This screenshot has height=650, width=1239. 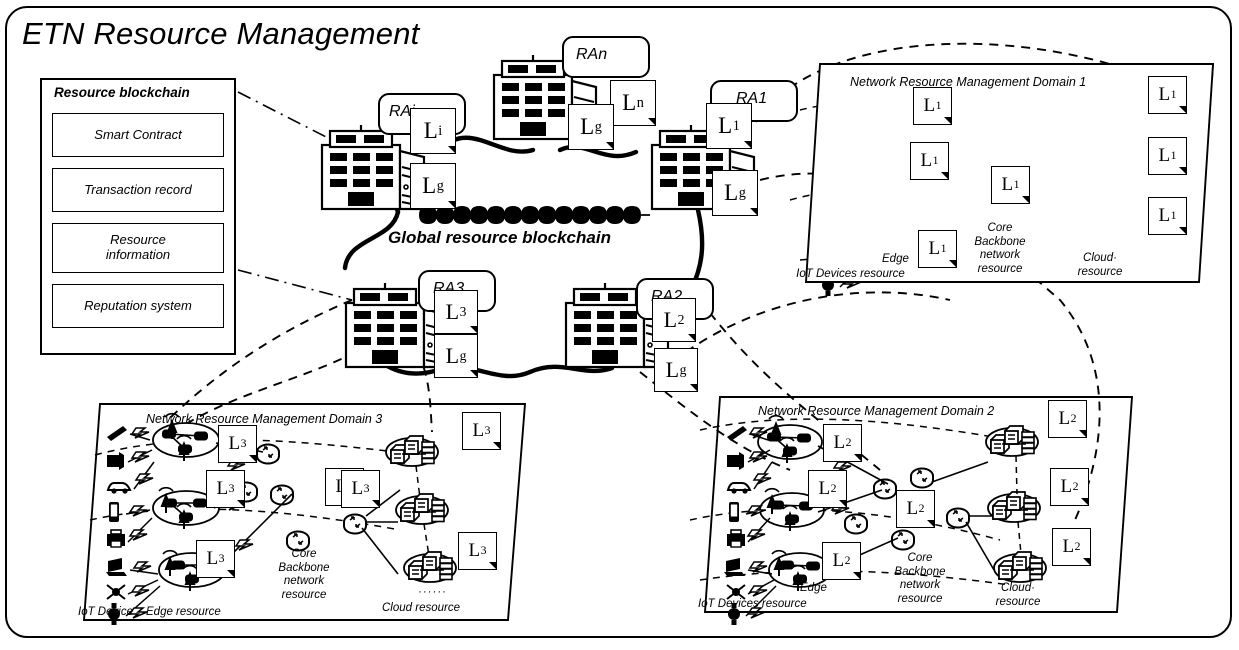 I want to click on domain1-core-caption: Core Backbone network resource, so click(x=1000, y=248).